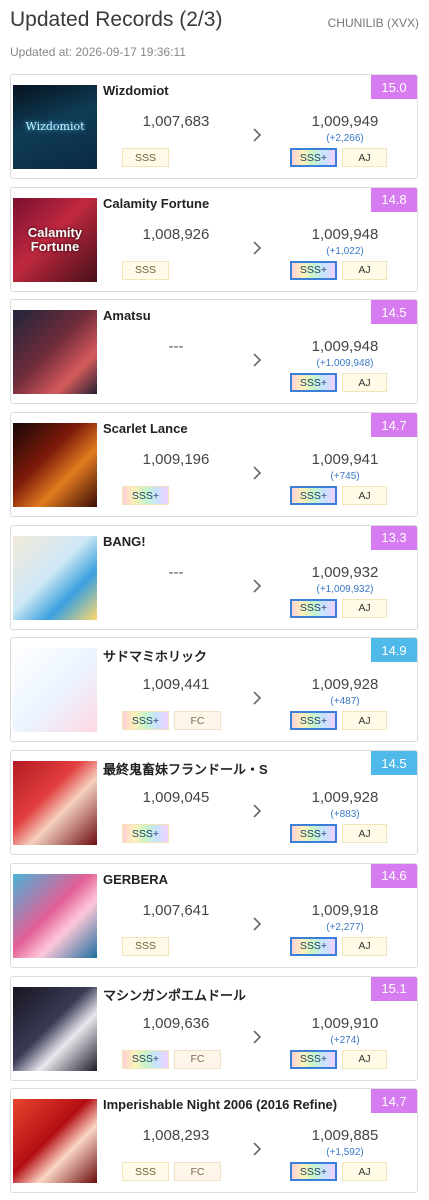 The image size is (429, 1200). I want to click on old-score: 1,009,196, so click(176, 460).